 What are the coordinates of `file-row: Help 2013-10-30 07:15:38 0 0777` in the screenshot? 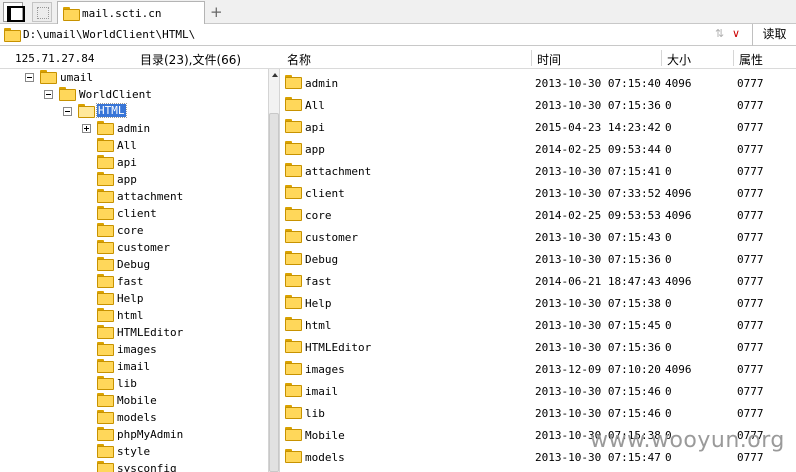 It's located at (538, 302).